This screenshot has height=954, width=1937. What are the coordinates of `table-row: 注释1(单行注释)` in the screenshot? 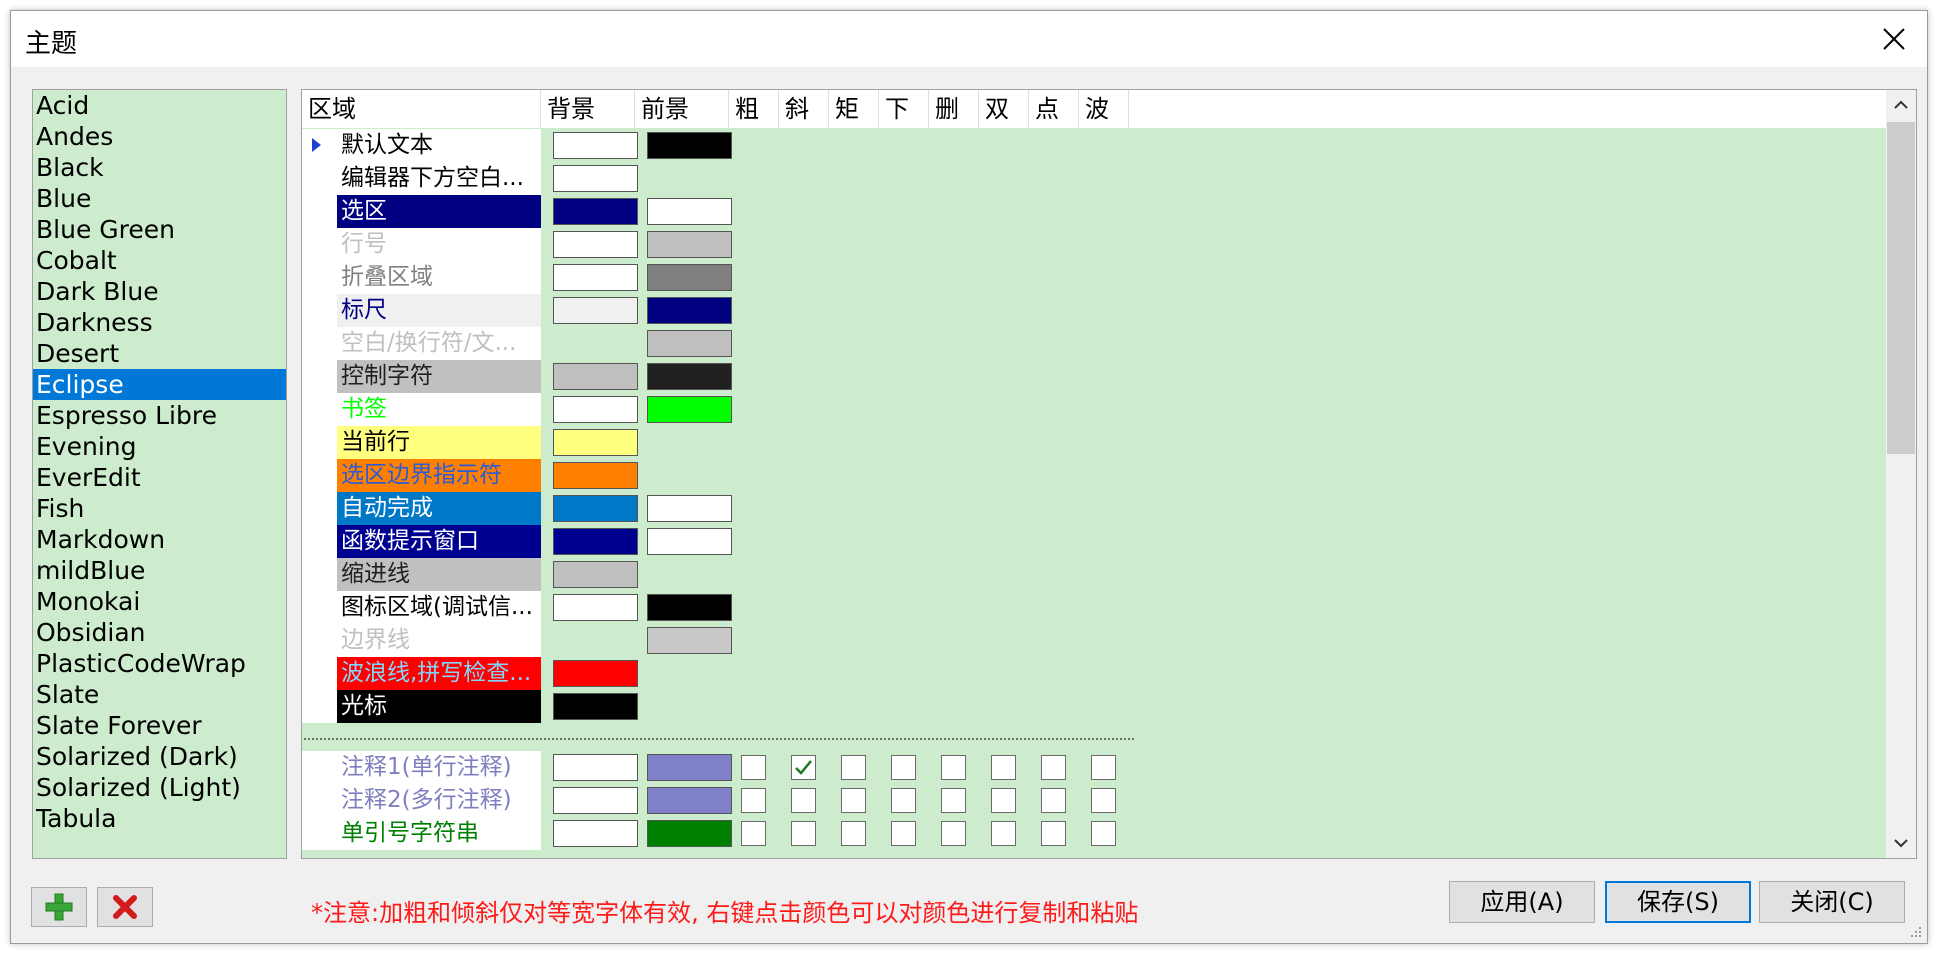 It's located at (852, 767).